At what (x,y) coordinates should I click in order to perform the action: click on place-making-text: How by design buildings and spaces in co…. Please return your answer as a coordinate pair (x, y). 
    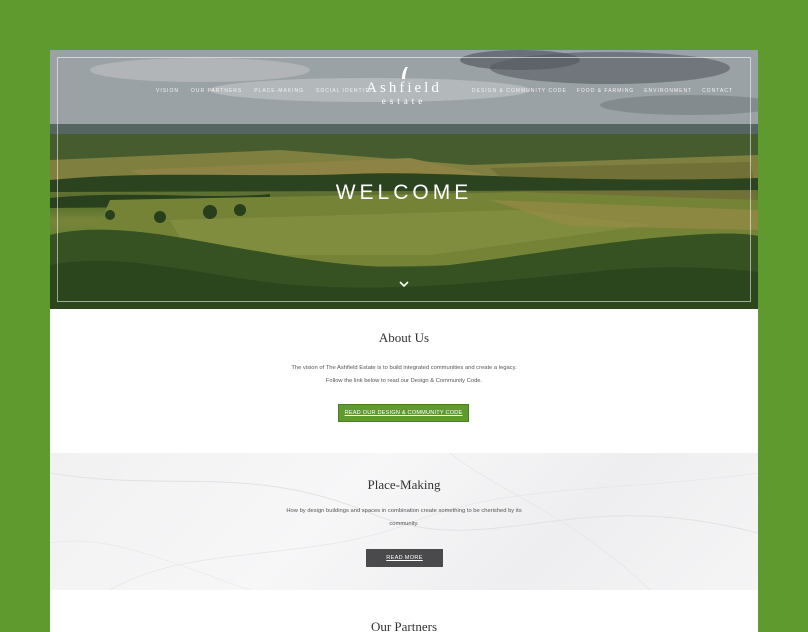
    Looking at the image, I should click on (404, 517).